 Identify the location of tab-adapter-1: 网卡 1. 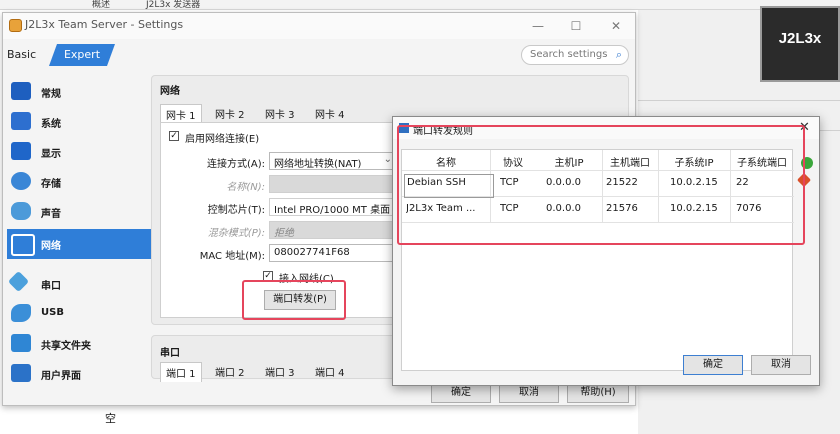
(181, 114).